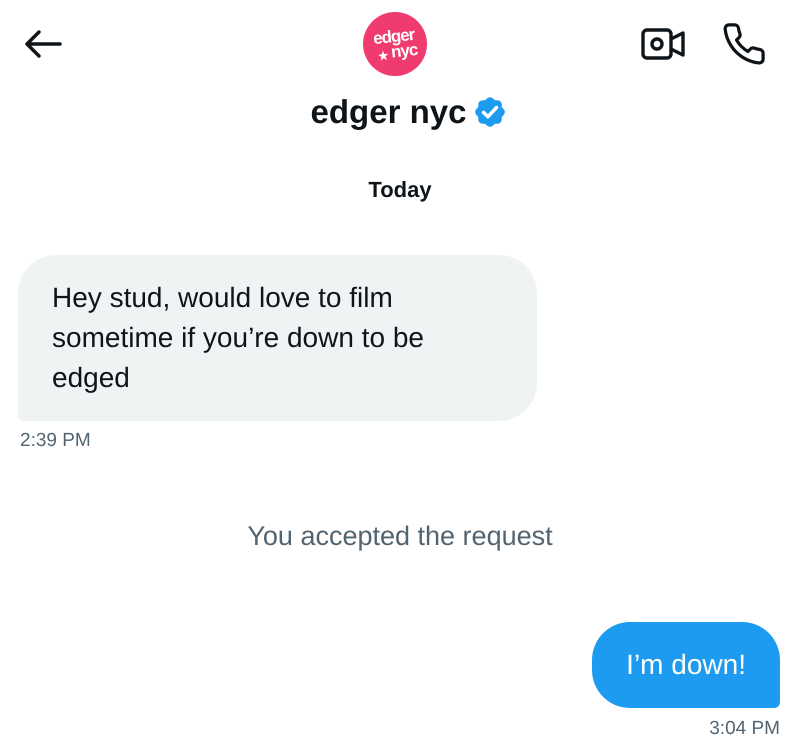 Image resolution: width=800 pixels, height=740 pixels. I want to click on logo-text: edger, so click(393, 37).